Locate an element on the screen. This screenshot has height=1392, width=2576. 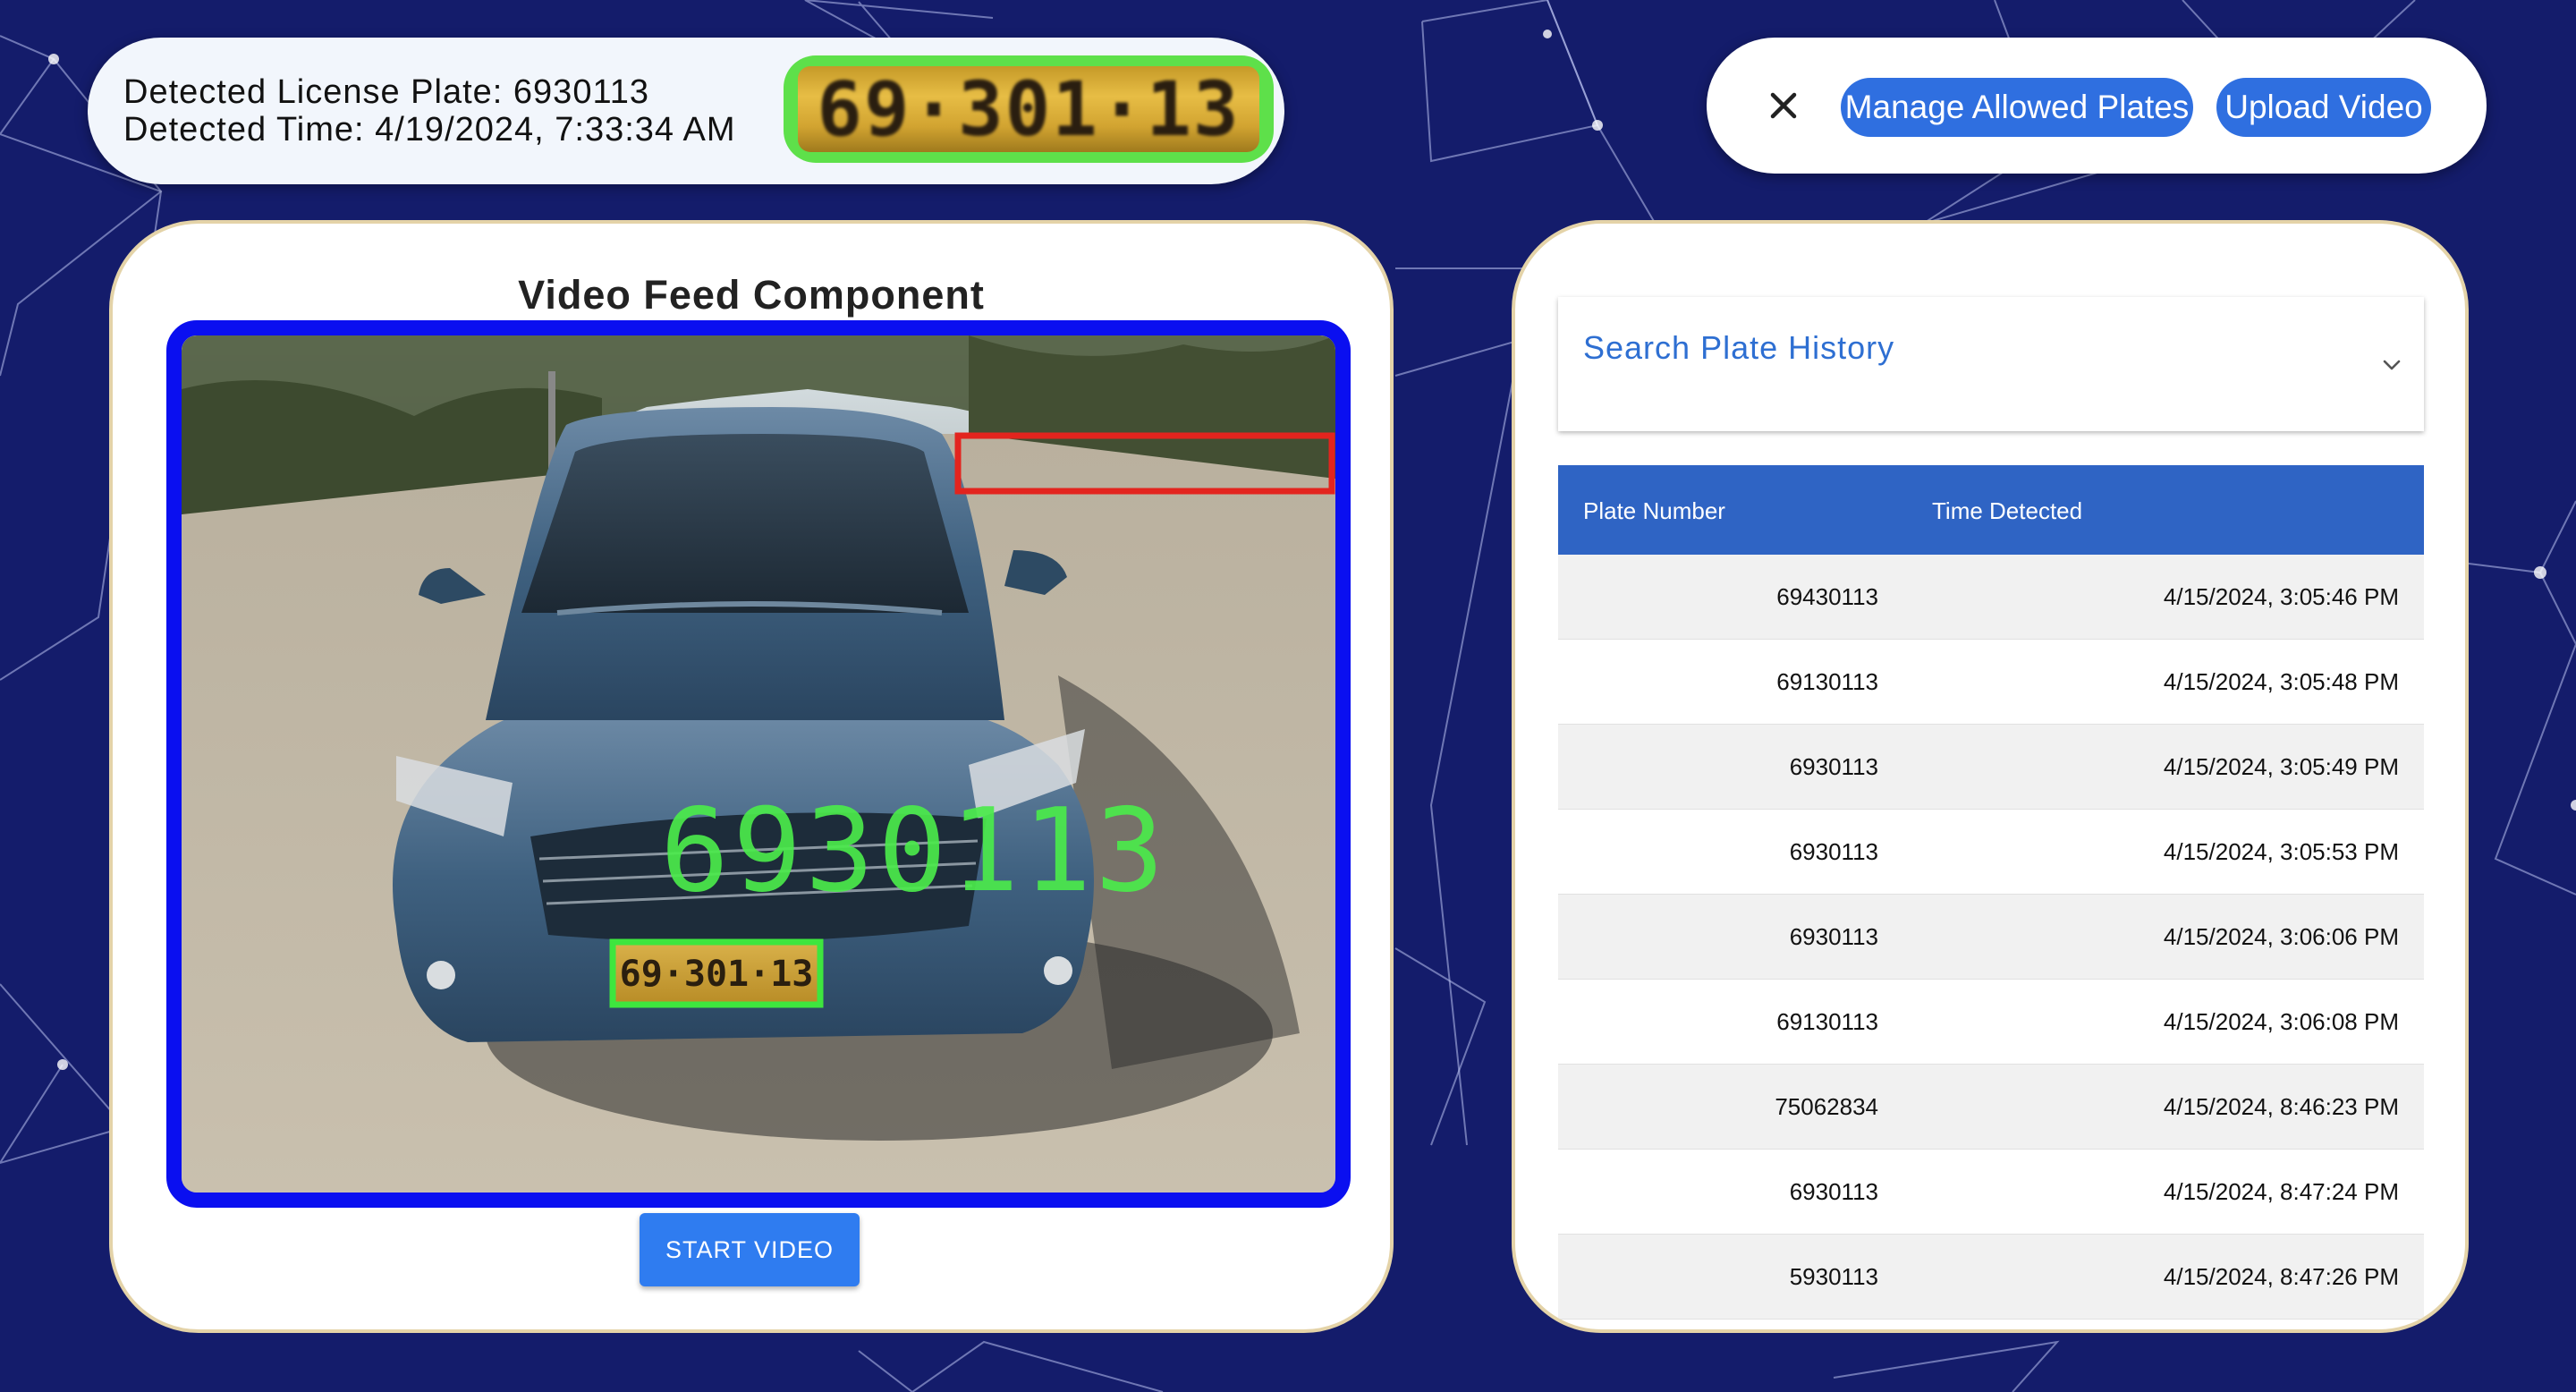
plate-crop-text: 69·301·13 is located at coordinates (1029, 109).